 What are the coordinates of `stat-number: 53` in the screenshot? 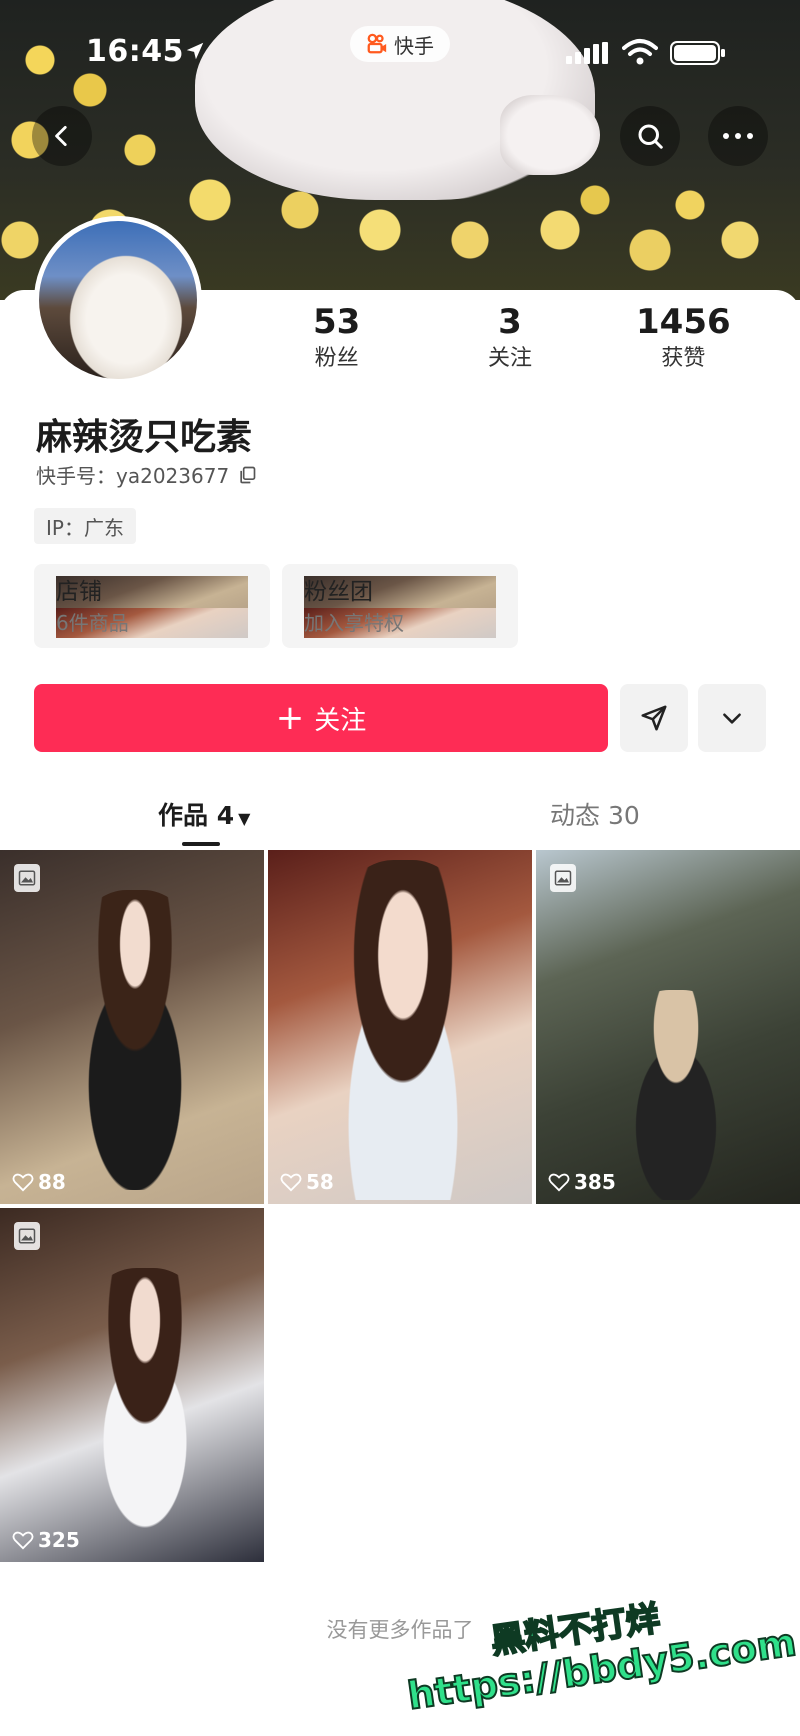 It's located at (337, 322).